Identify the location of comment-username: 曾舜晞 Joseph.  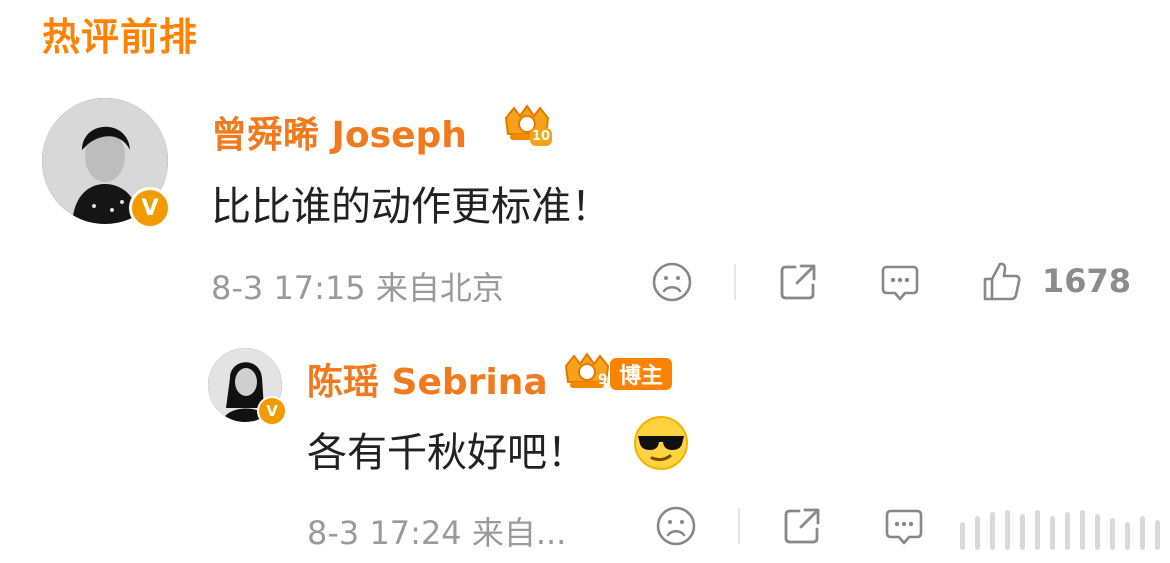
(339, 132).